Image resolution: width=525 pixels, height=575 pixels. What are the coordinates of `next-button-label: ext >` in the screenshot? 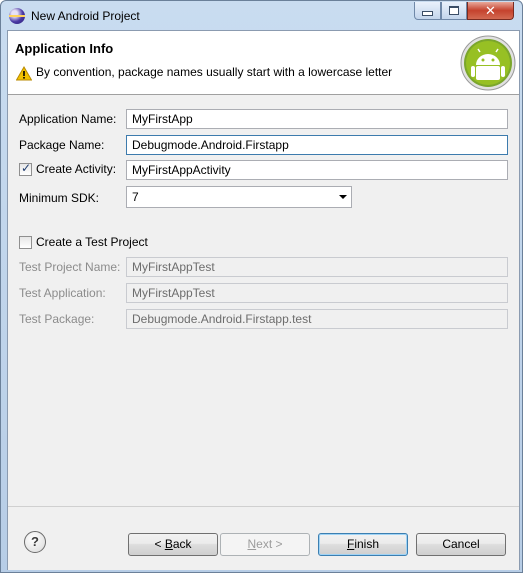 It's located at (269, 544).